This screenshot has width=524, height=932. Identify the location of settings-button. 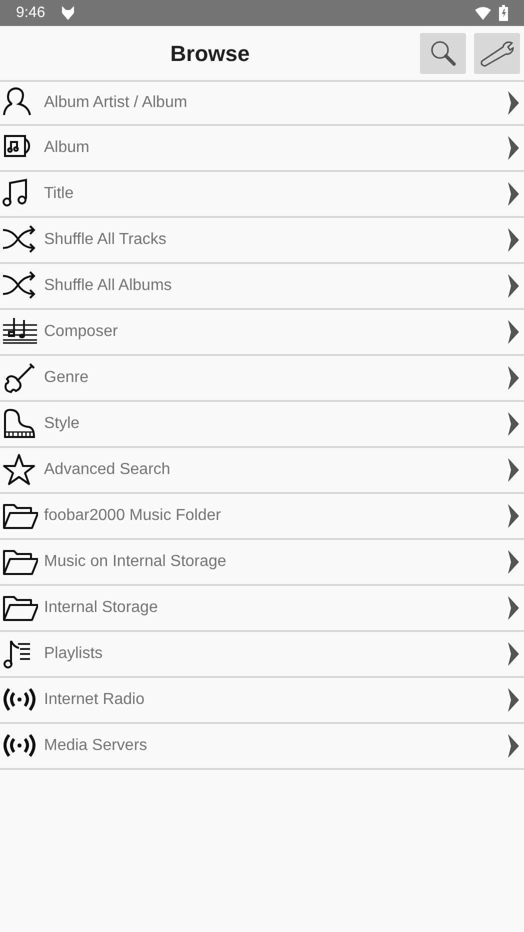
(497, 53).